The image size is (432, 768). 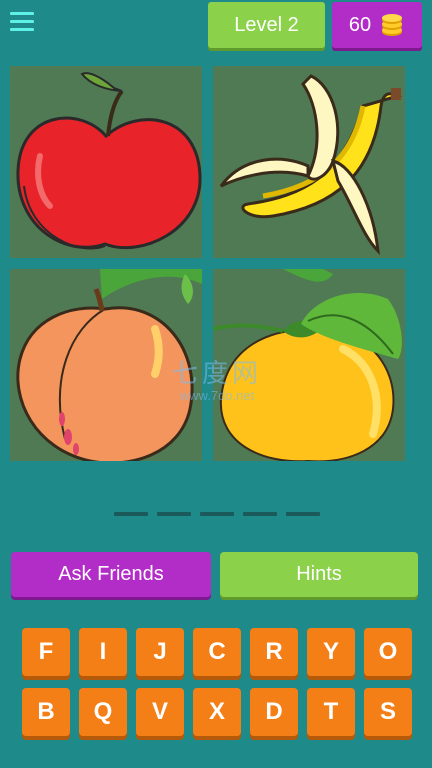 What do you see at coordinates (217, 652) in the screenshot?
I see `letter-key: C` at bounding box center [217, 652].